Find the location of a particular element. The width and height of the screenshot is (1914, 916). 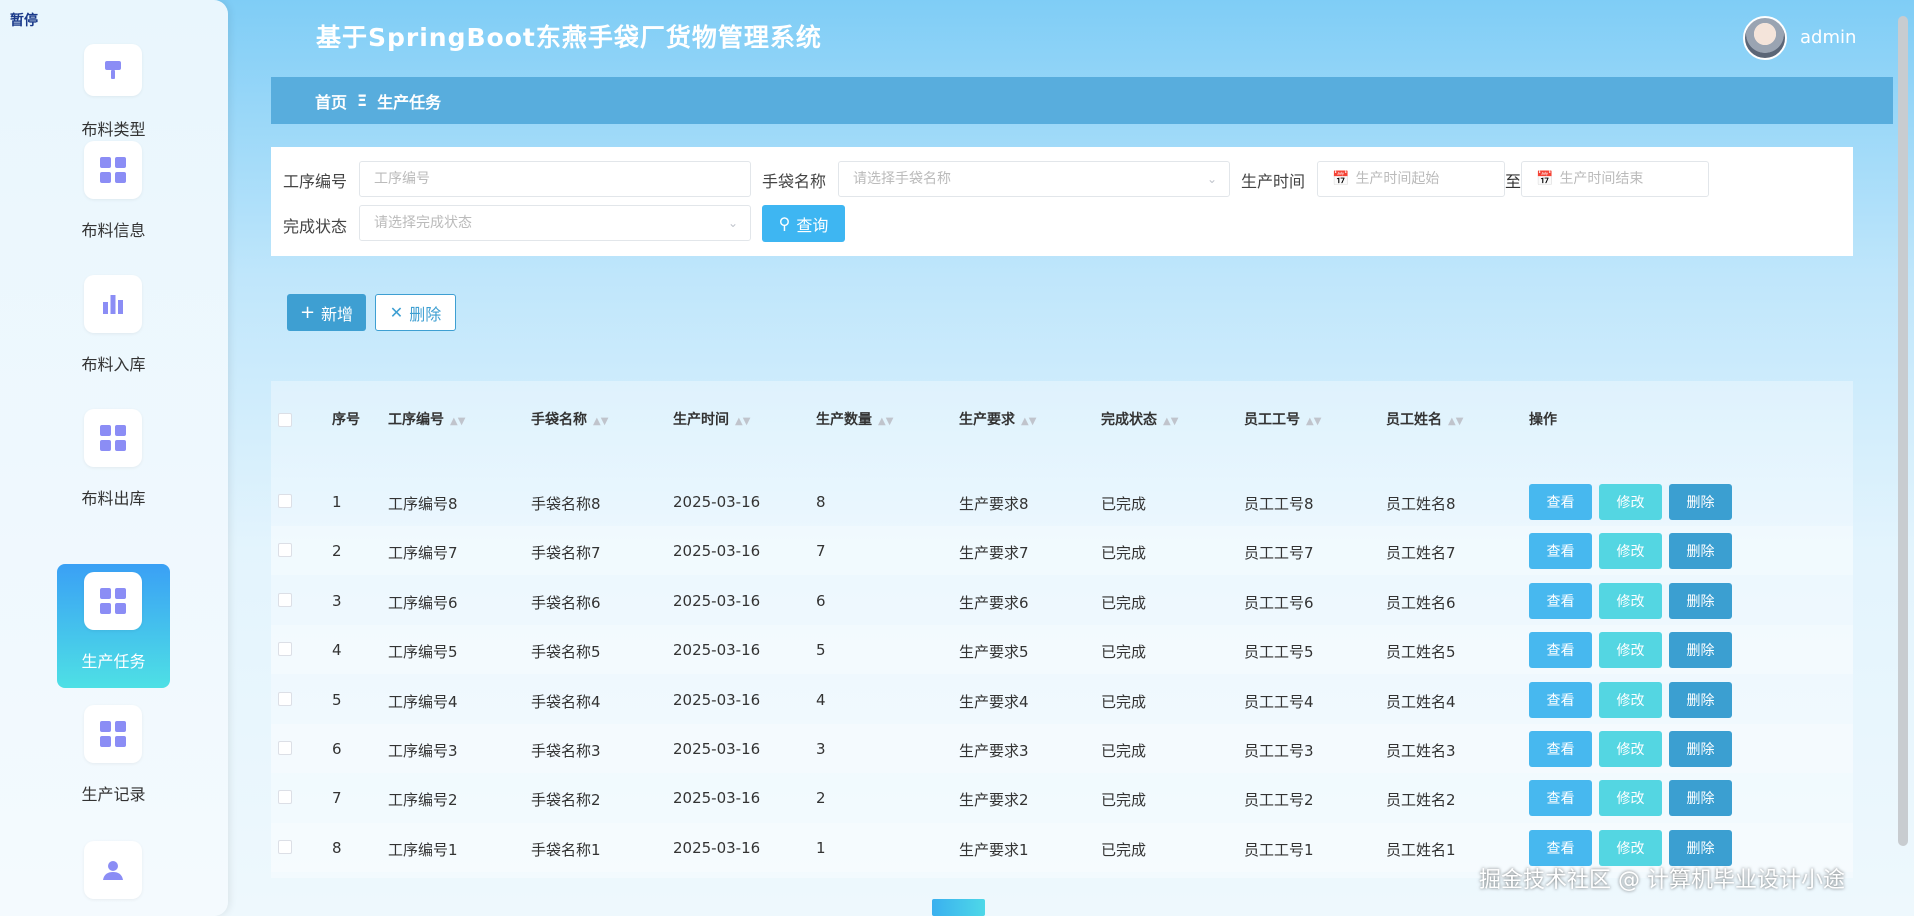

sidebar-item-production-task: 生产任务 is located at coordinates (113, 626).